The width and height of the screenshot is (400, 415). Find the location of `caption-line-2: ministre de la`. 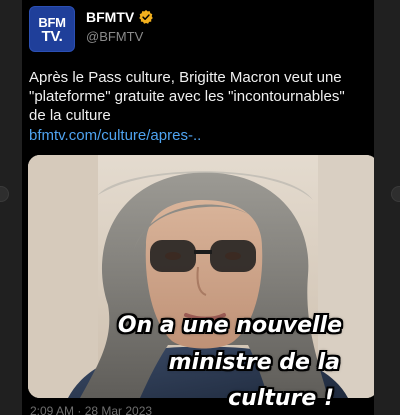

caption-line-2: ministre de la is located at coordinates (254, 362).